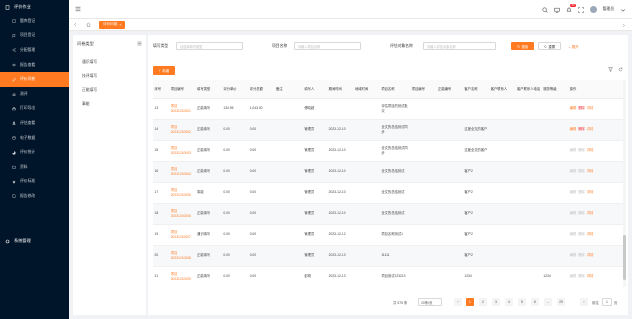 The image size is (632, 319). I want to click on page-button: 1, so click(470, 302).